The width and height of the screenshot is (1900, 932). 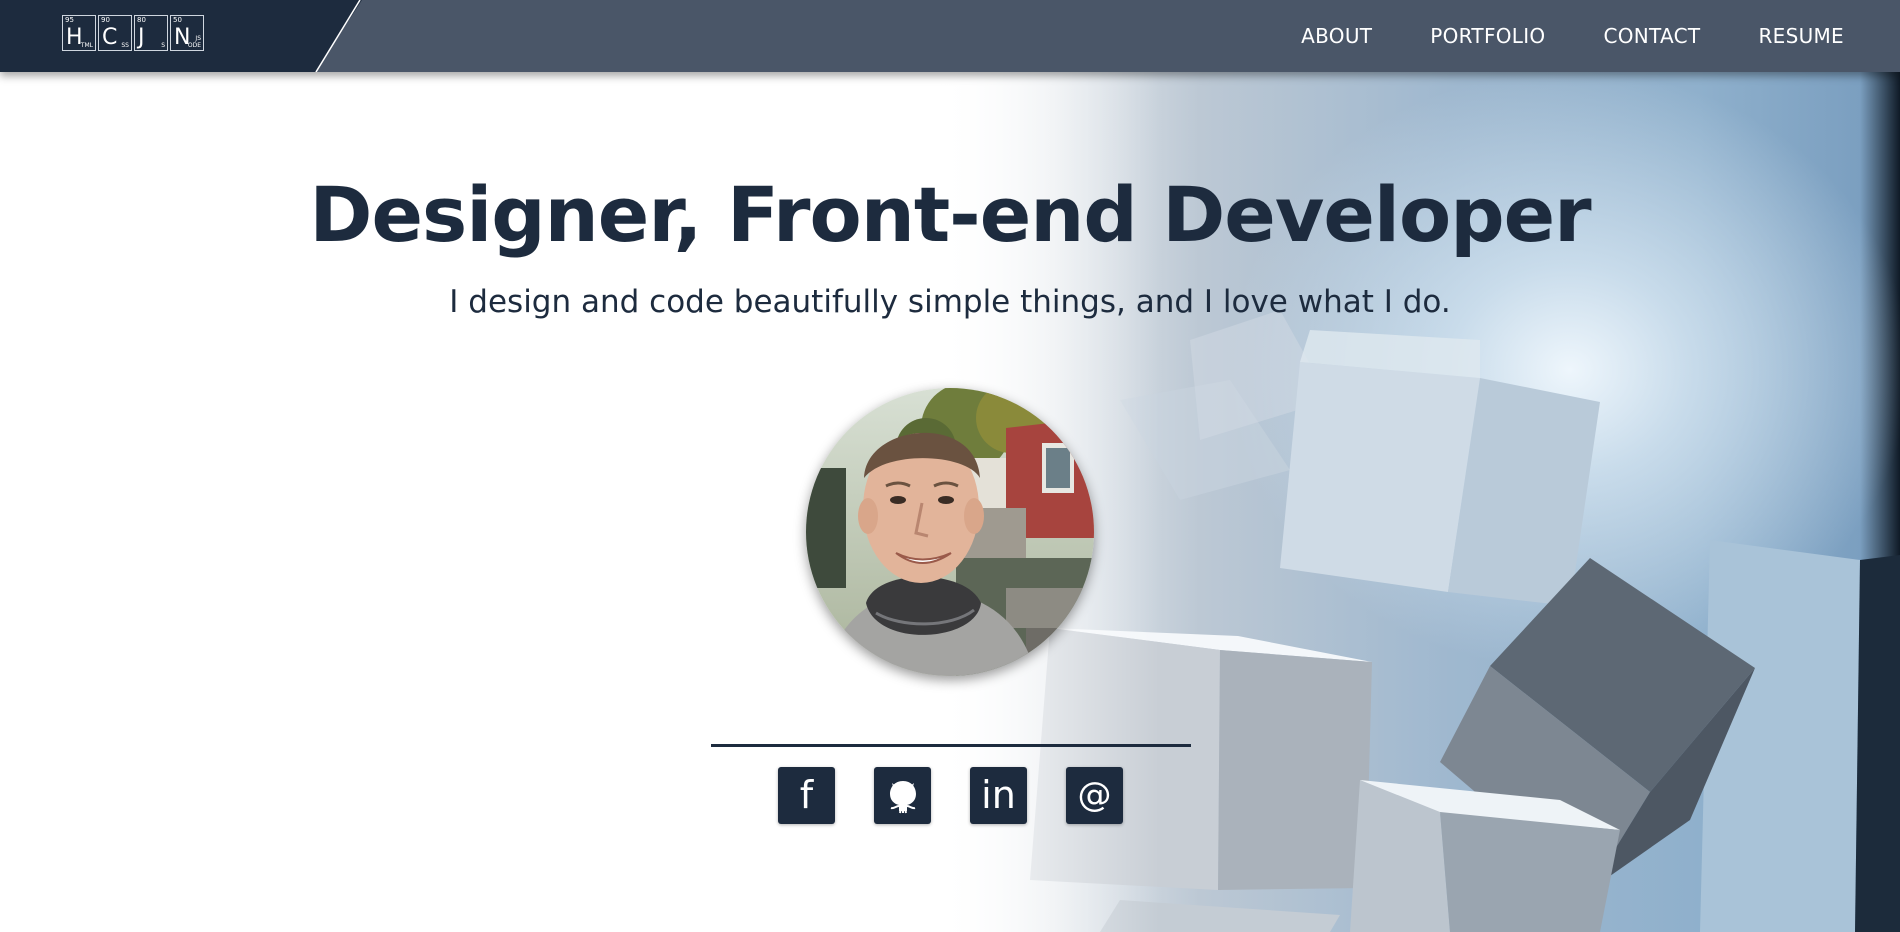 What do you see at coordinates (1801, 36) in the screenshot?
I see `nav-resume: RESUME` at bounding box center [1801, 36].